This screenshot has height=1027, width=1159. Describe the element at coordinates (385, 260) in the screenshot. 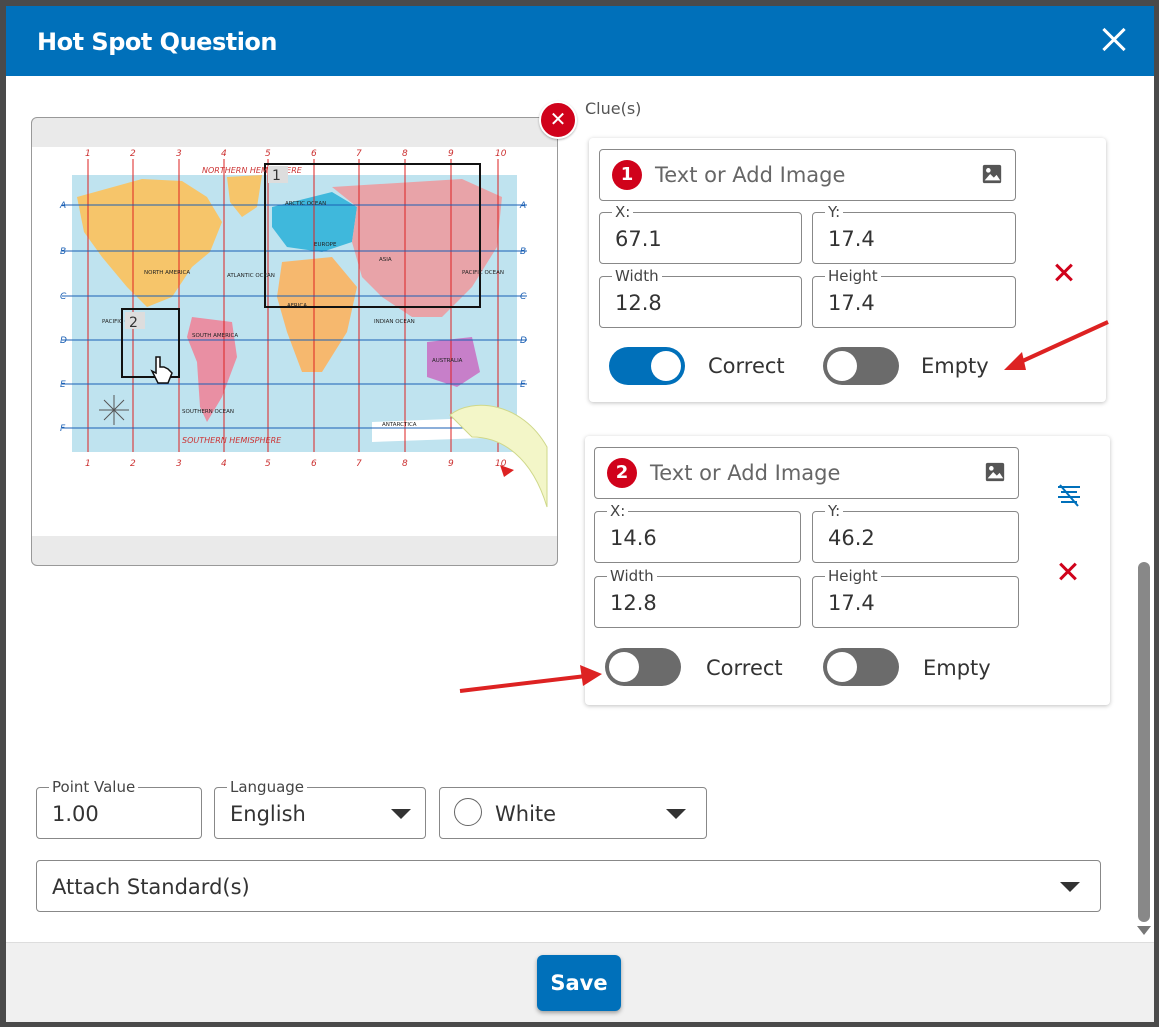

I see `svg-text: ASIA` at that location.